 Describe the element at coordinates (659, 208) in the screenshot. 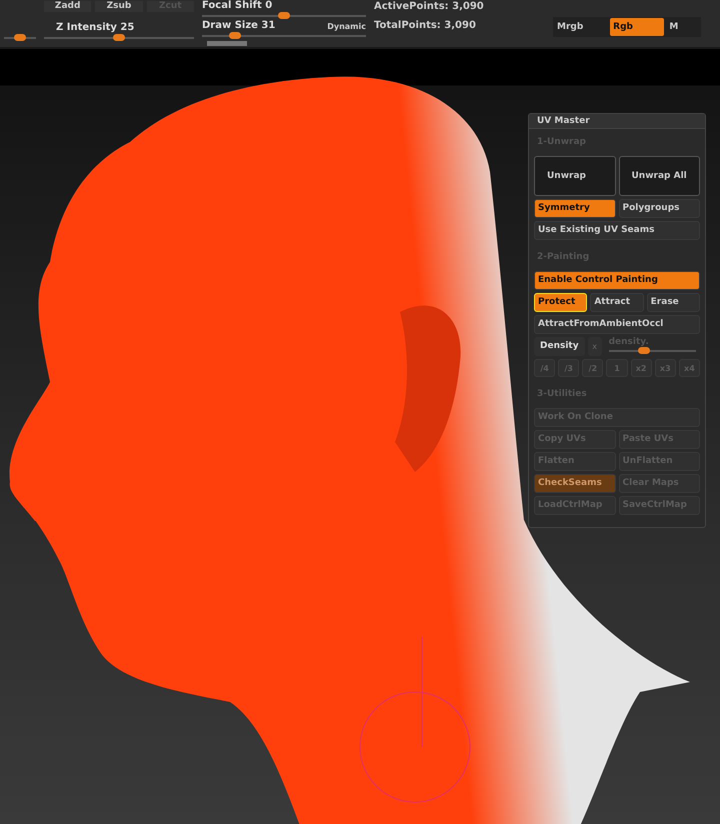

I see `panel-button: Polygroups` at that location.